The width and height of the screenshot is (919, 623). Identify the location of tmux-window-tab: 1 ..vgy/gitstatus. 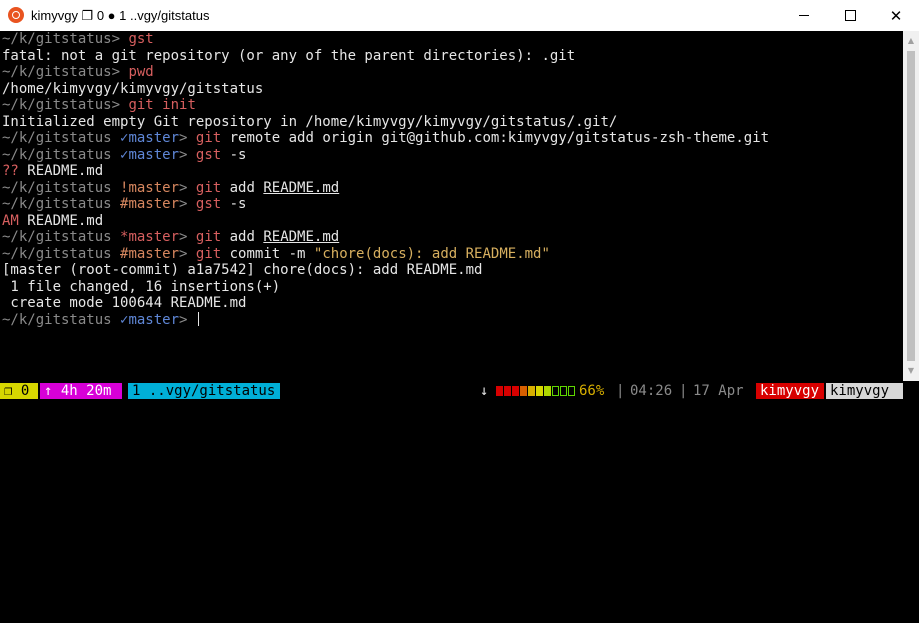
(204, 391).